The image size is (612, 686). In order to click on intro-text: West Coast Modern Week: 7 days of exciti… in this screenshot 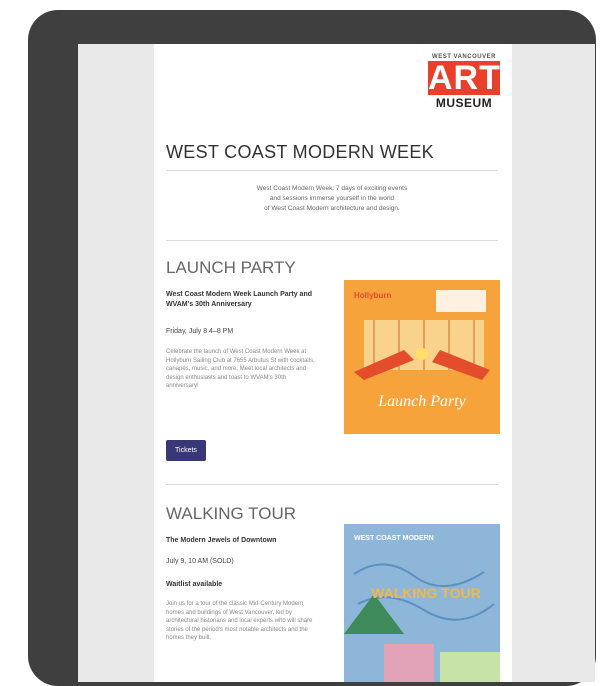, I will do `click(332, 199)`.